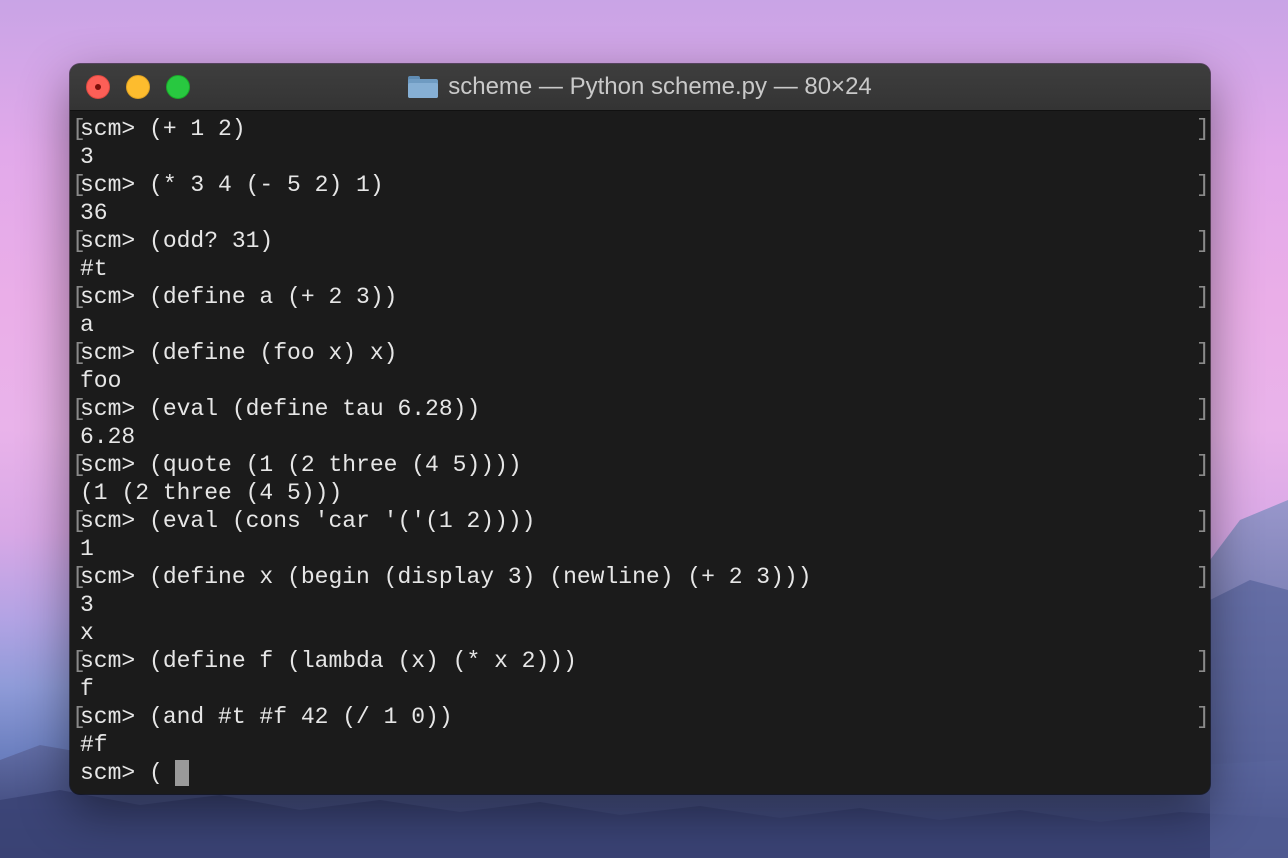  What do you see at coordinates (87, 549) in the screenshot?
I see `output-line: 1` at bounding box center [87, 549].